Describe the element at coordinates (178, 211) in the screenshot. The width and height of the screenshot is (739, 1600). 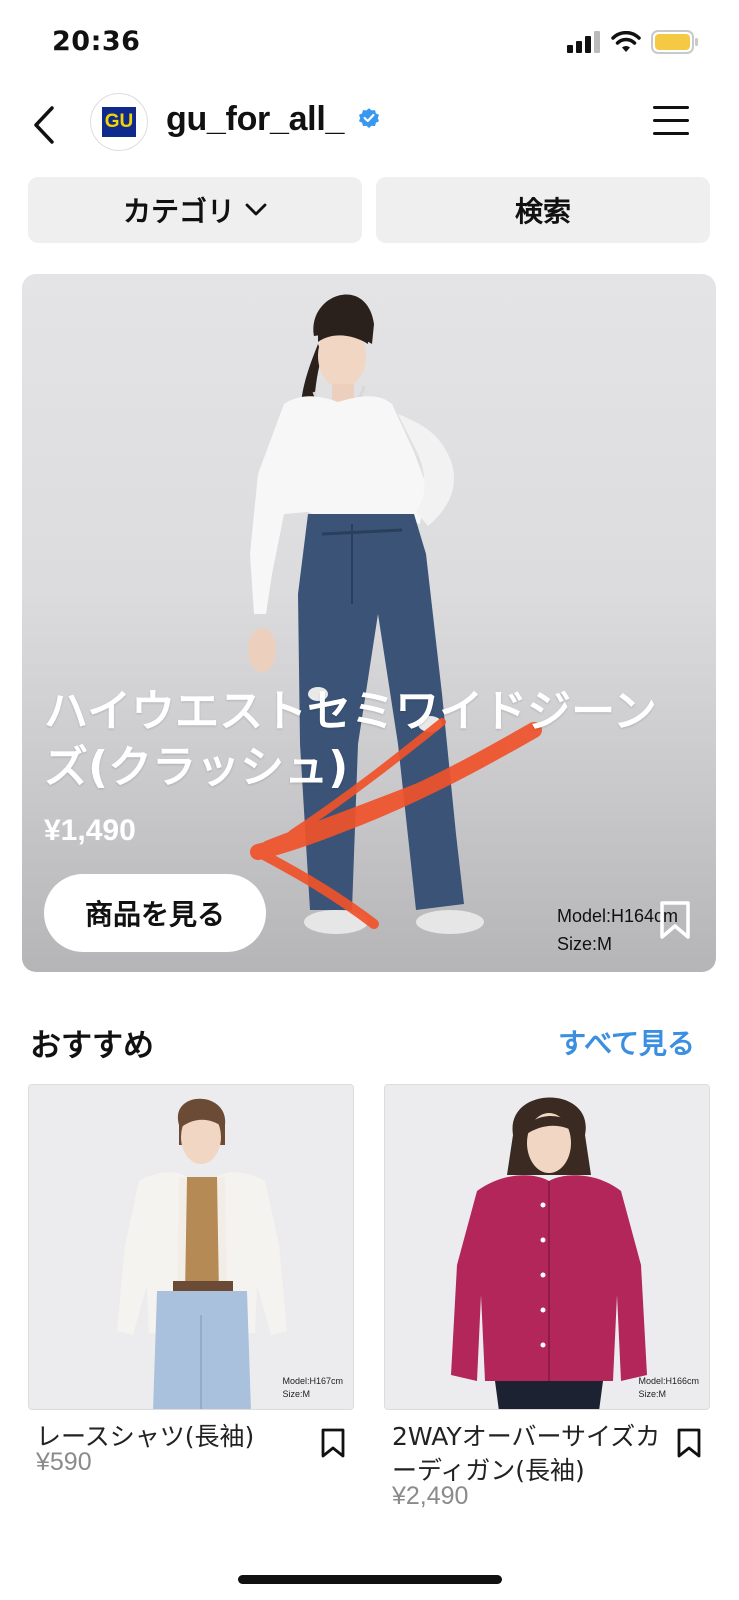
I see `category-label: カテゴリ` at that location.